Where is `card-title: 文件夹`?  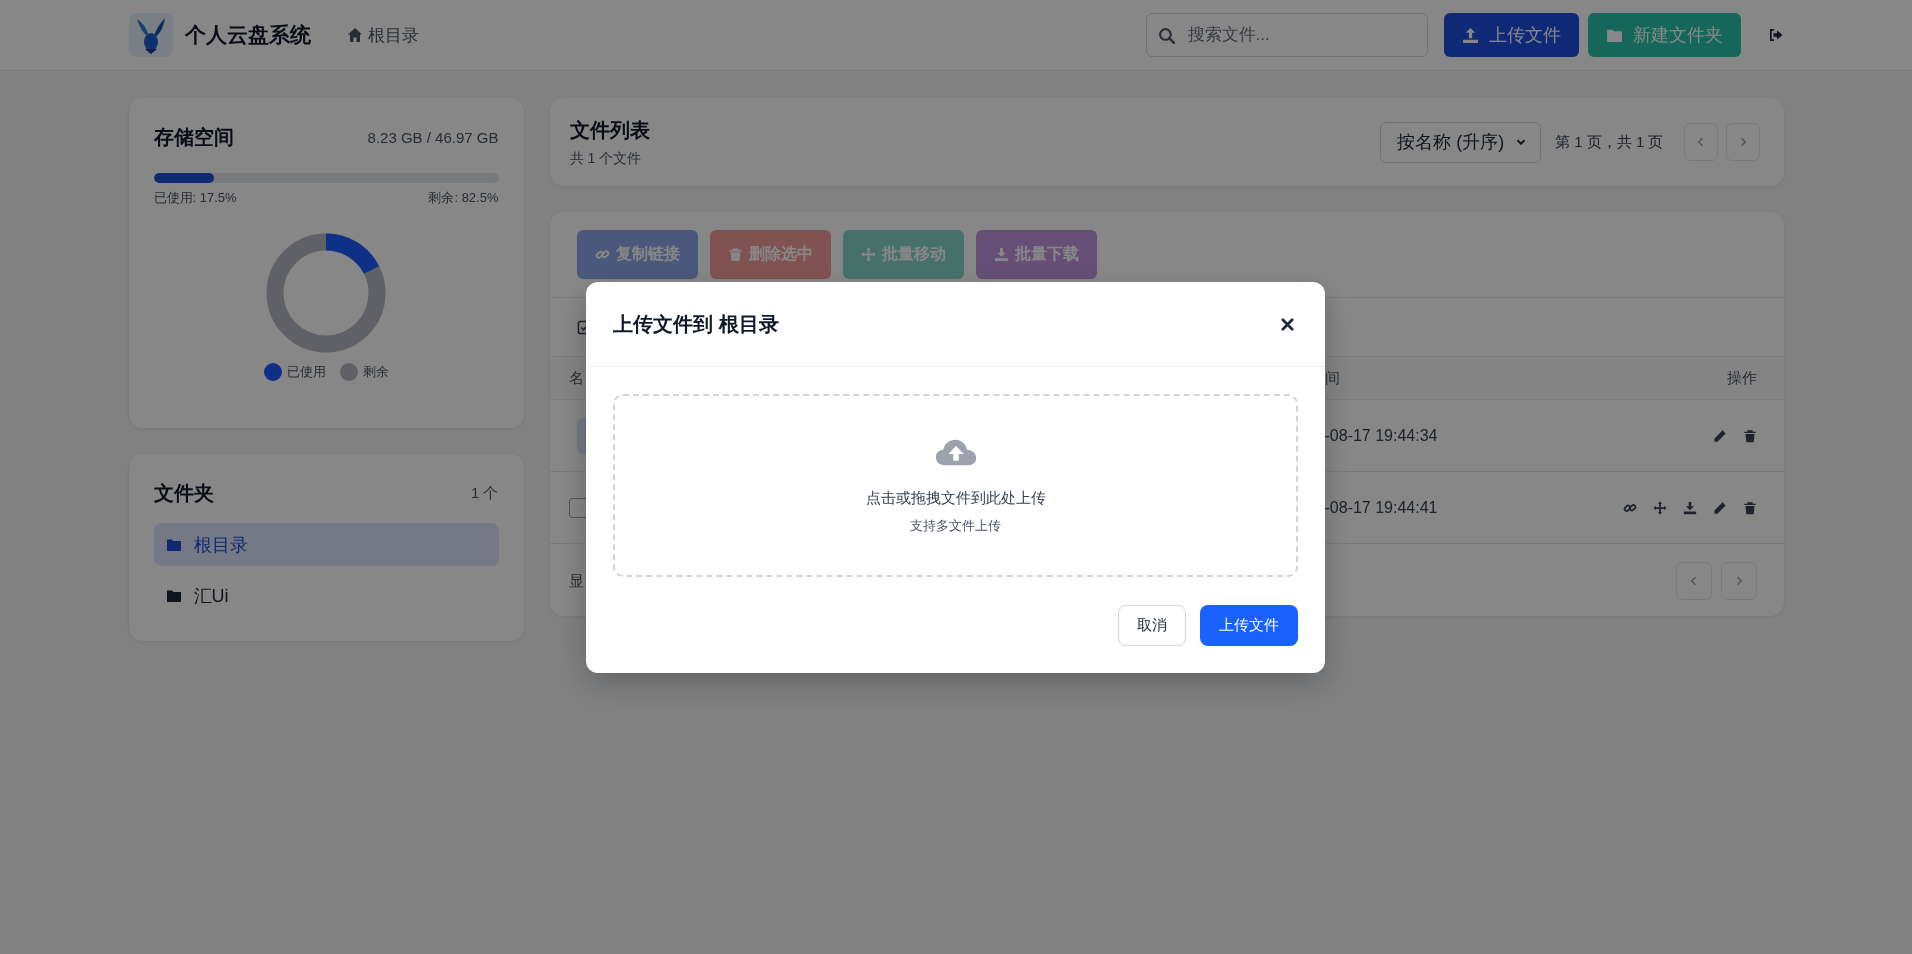
card-title: 文件夹 is located at coordinates (183, 493).